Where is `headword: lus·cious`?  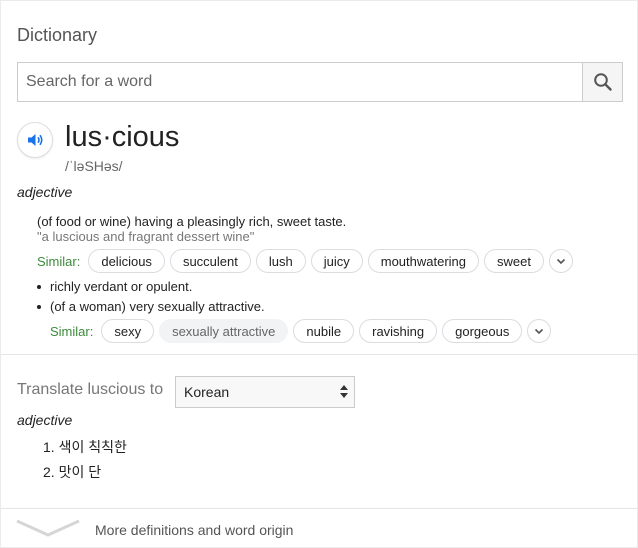
headword: lus·cious is located at coordinates (122, 137).